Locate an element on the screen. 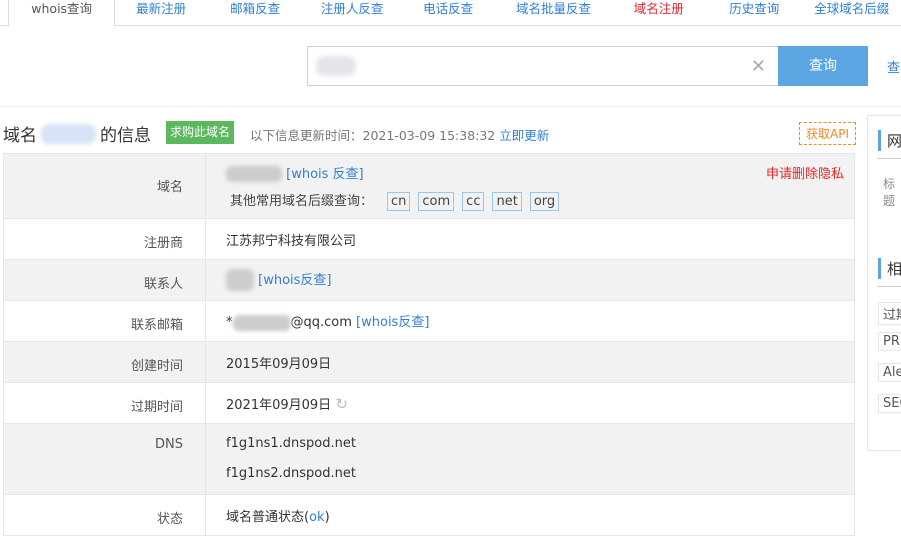 Image resolution: width=901 pixels, height=537 pixels. suffix-org: org is located at coordinates (544, 202).